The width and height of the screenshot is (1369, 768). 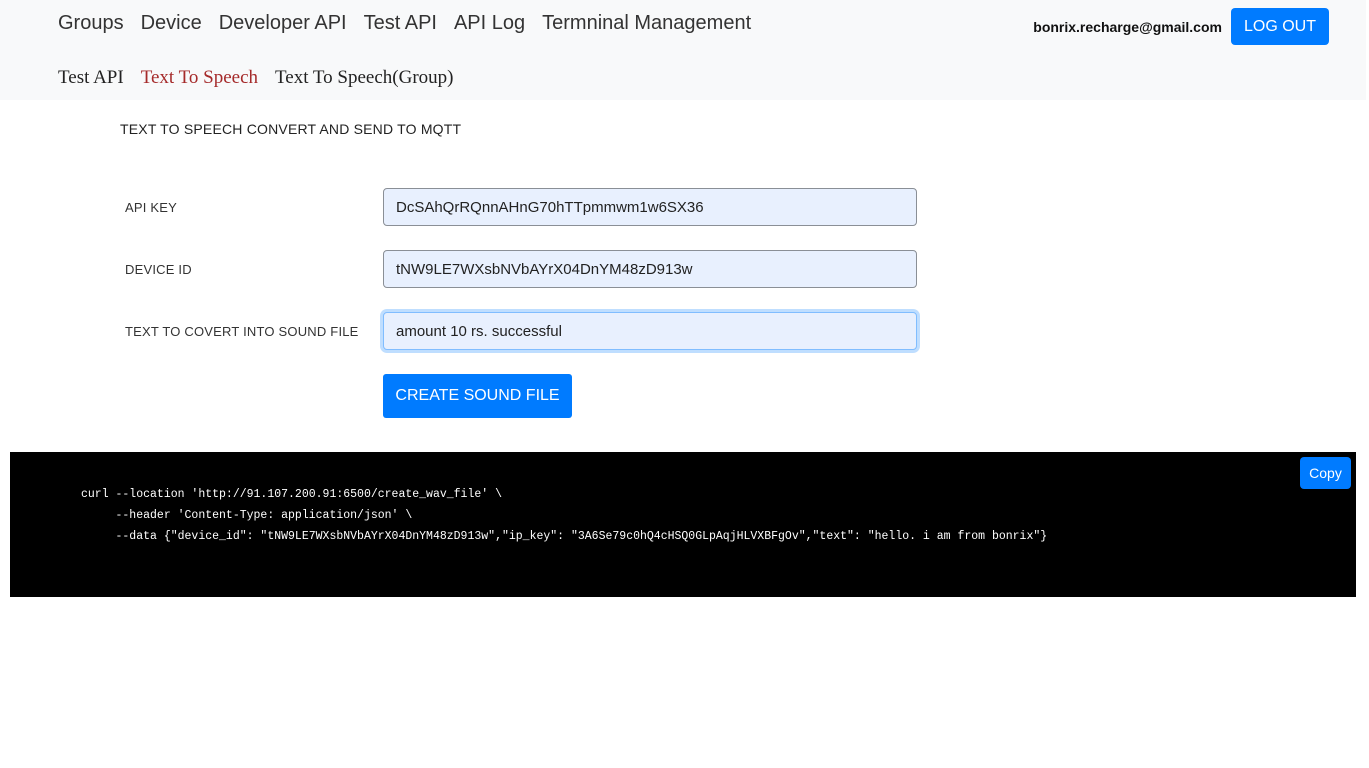 I want to click on device-id-label: DEVICE ID, so click(x=158, y=269).